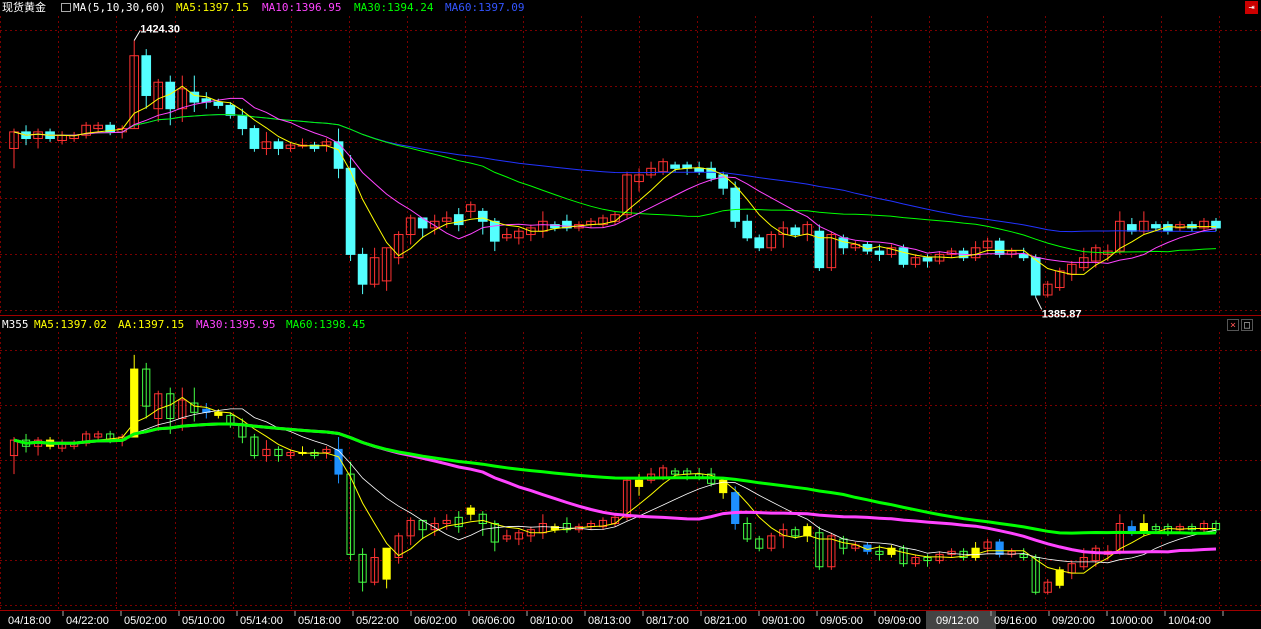 The width and height of the screenshot is (1261, 629). What do you see at coordinates (145, 621) in the screenshot?
I see `x-tick-label: 05/02:00` at bounding box center [145, 621].